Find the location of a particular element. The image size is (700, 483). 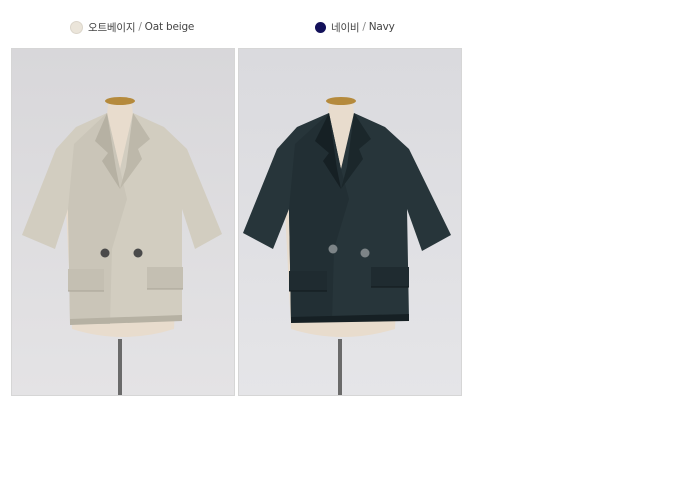

color-name-english: Oat beige is located at coordinates (169, 27).